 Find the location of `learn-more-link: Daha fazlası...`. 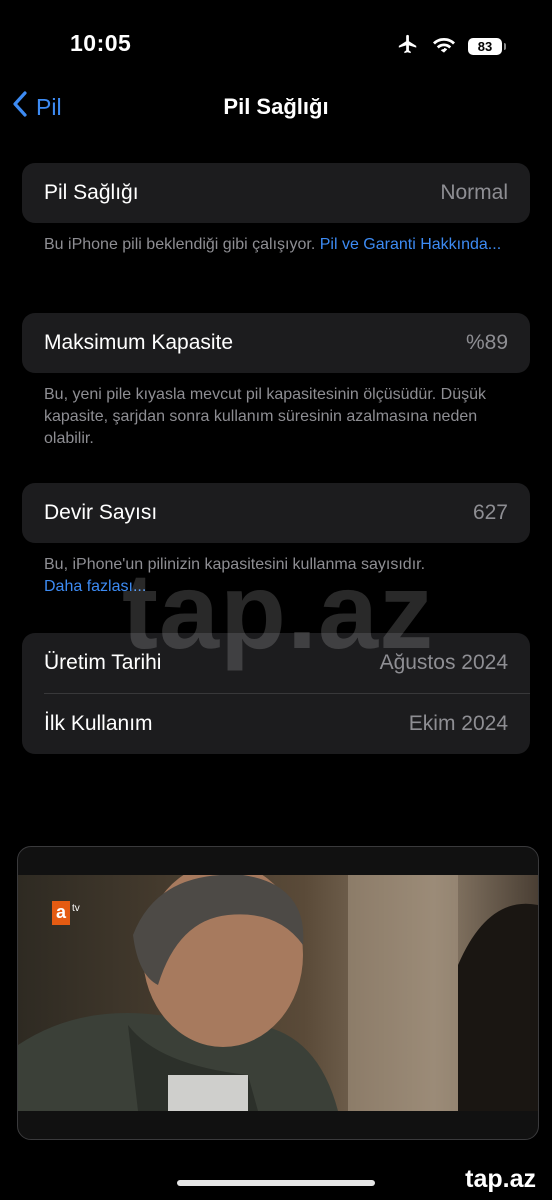

learn-more-link: Daha fazlası... is located at coordinates (95, 586).